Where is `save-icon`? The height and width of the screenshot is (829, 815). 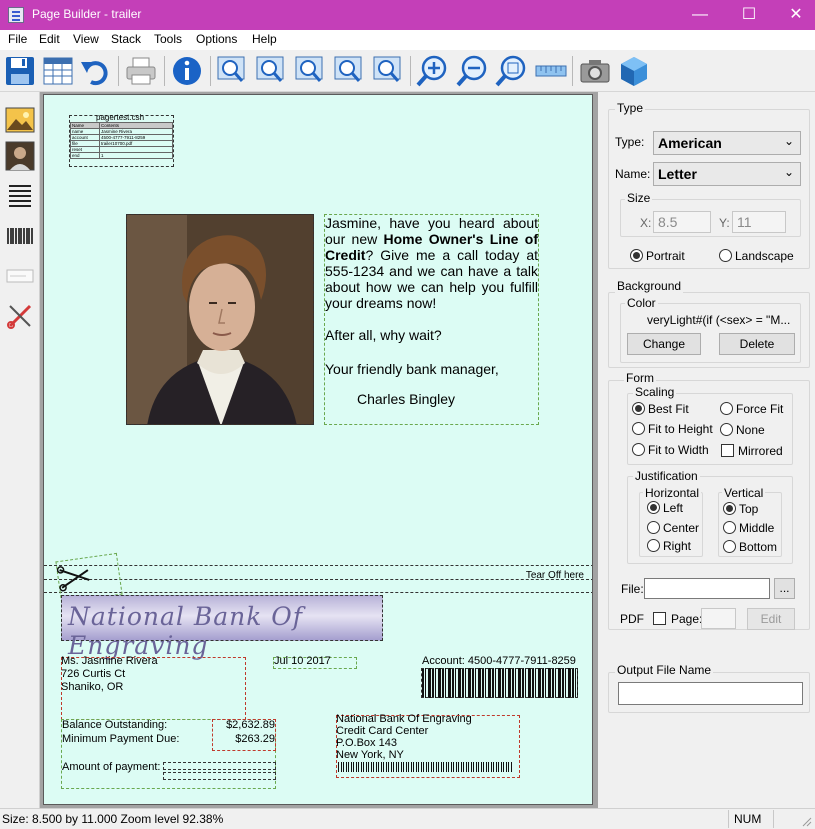
save-icon is located at coordinates (20, 71).